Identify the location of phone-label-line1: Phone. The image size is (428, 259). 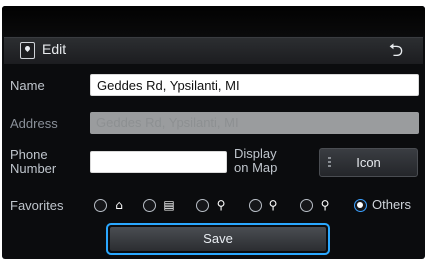
(29, 154).